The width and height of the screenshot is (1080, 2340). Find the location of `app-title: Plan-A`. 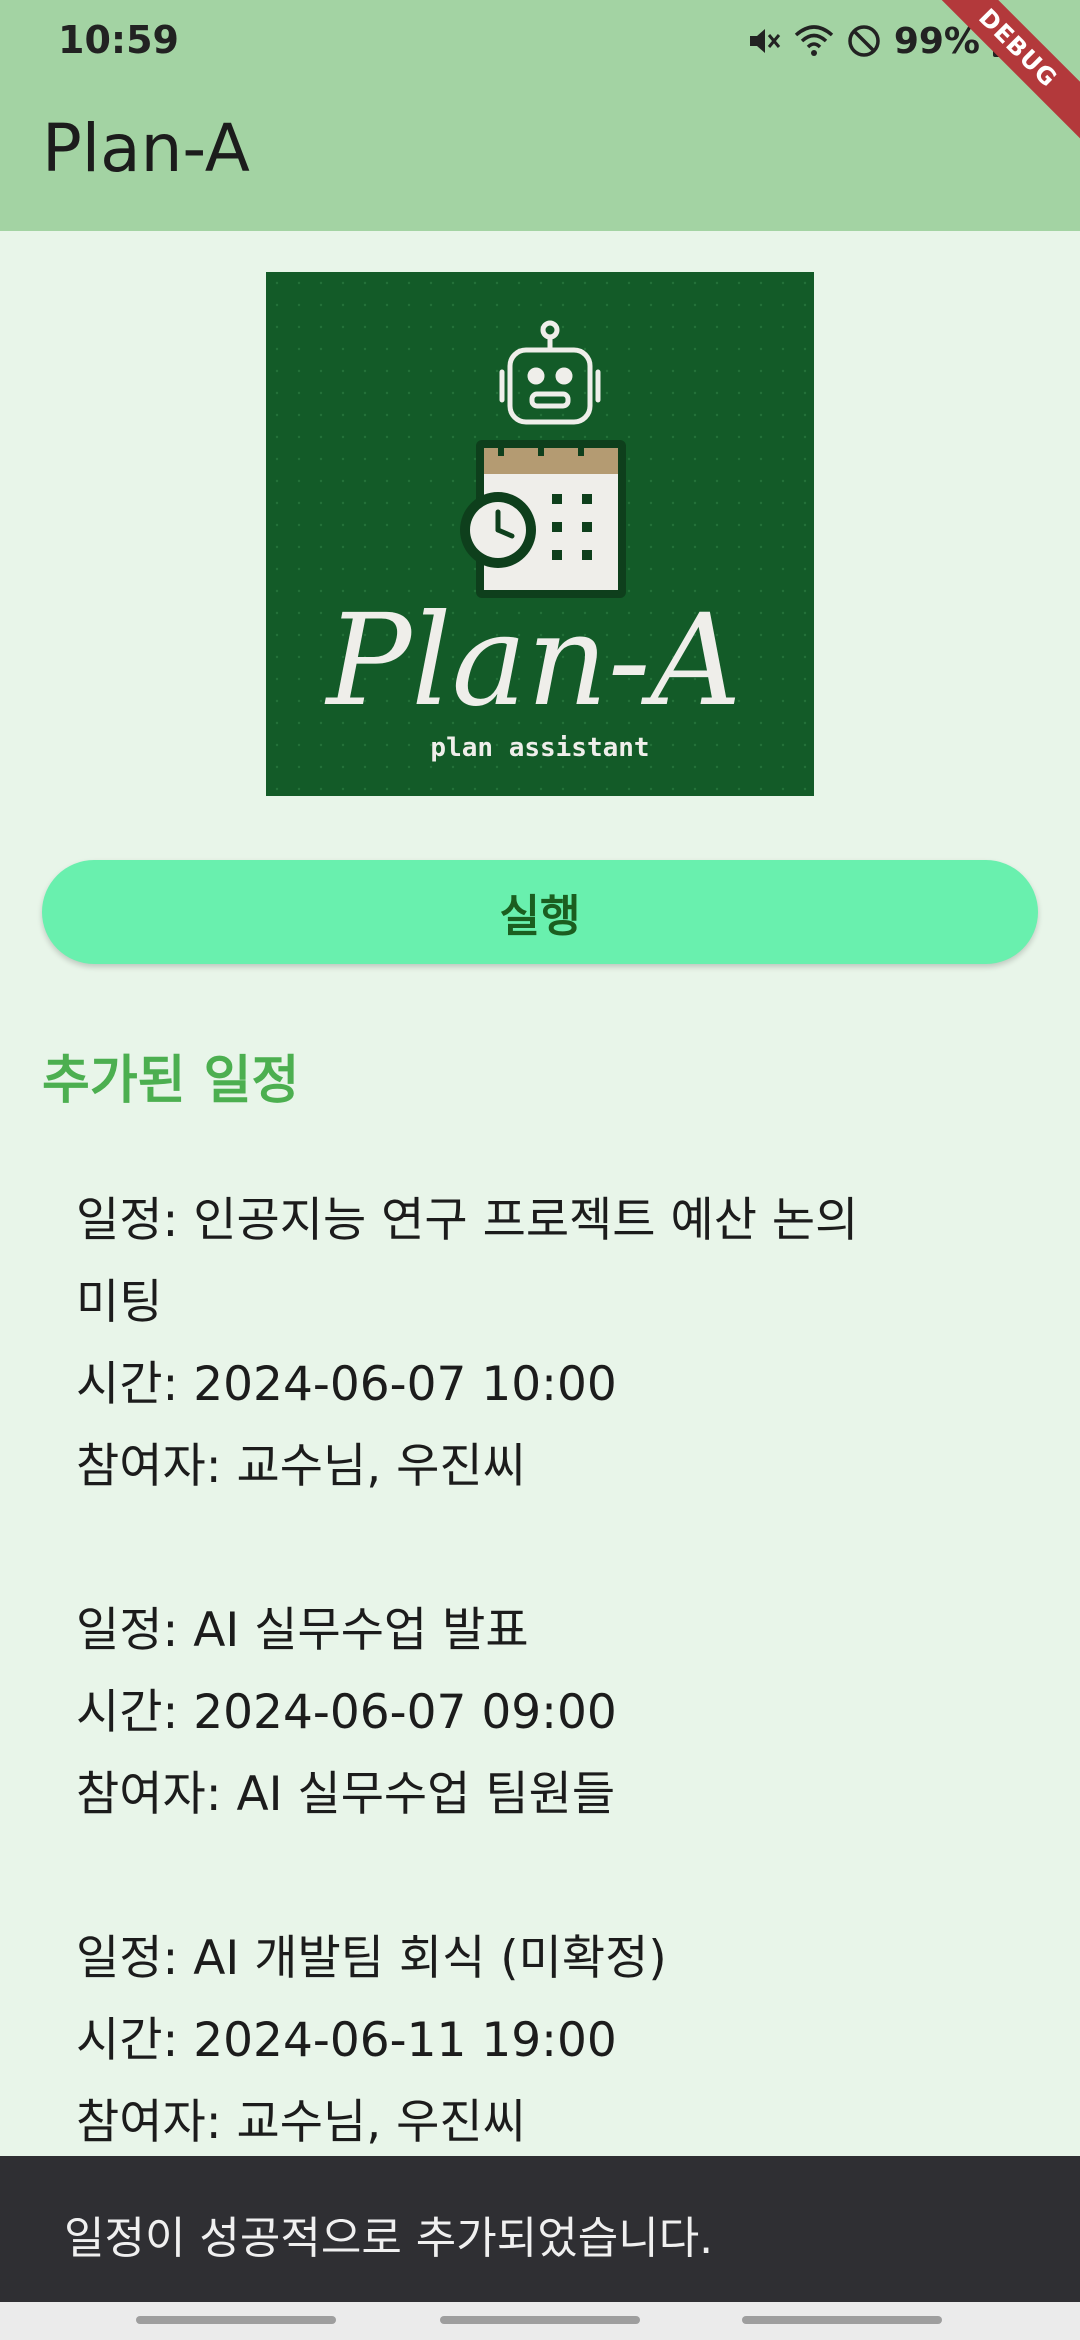

app-title: Plan-A is located at coordinates (146, 148).